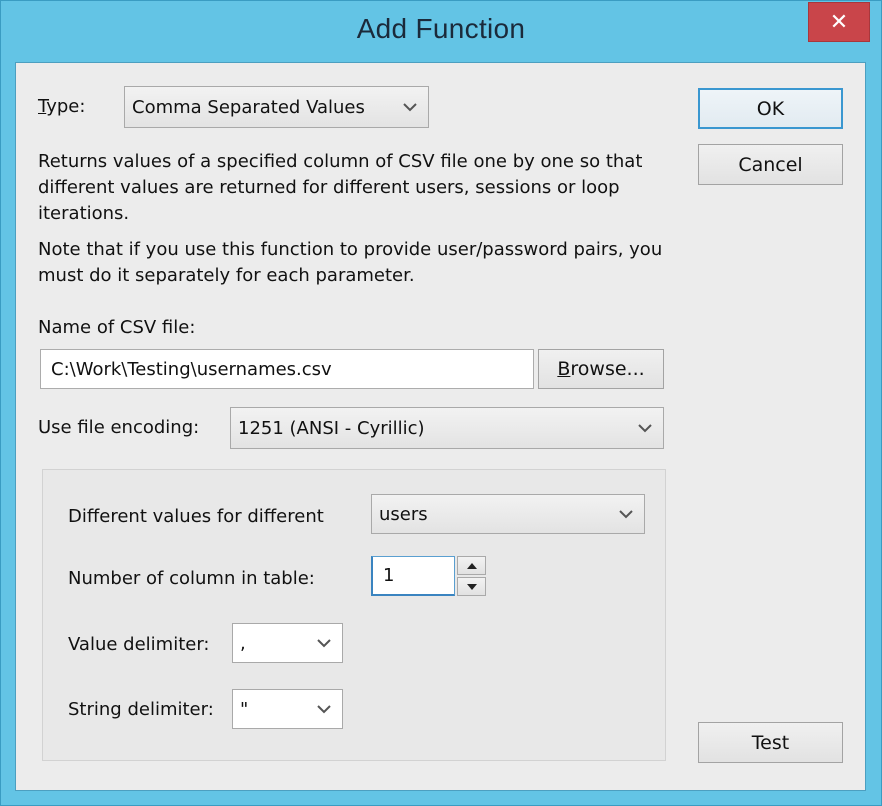 The height and width of the screenshot is (806, 882). I want to click on string-delimiter-label: String delimiter:, so click(141, 709).